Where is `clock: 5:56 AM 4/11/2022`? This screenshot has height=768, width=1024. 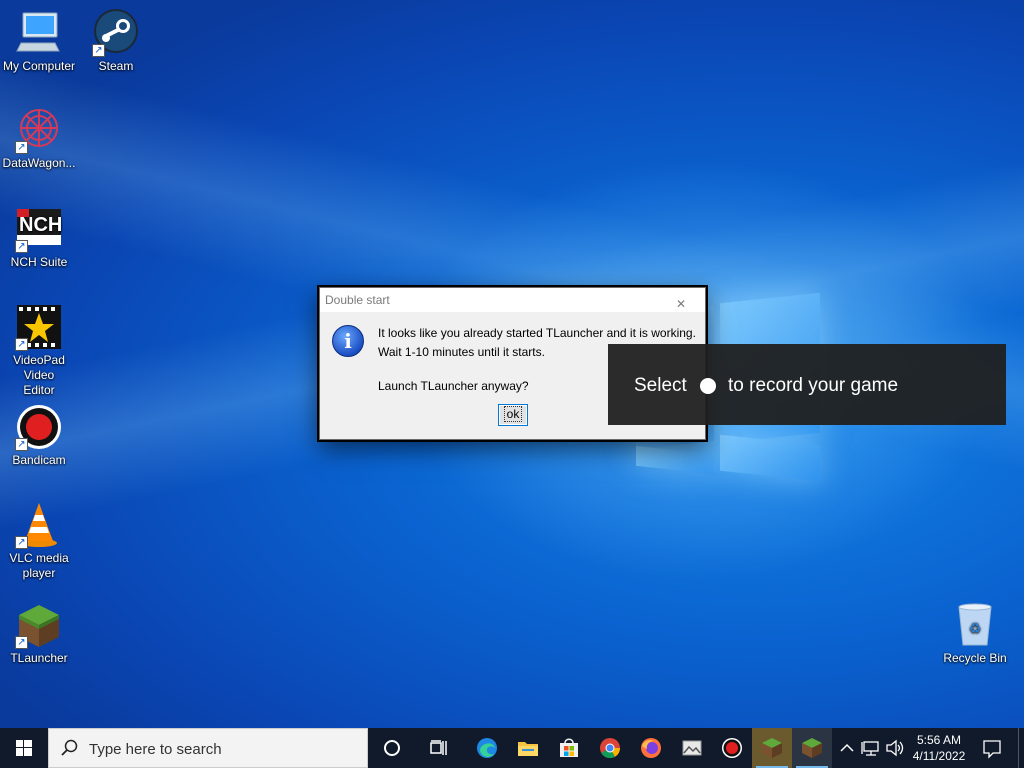 clock: 5:56 AM 4/11/2022 is located at coordinates (939, 748).